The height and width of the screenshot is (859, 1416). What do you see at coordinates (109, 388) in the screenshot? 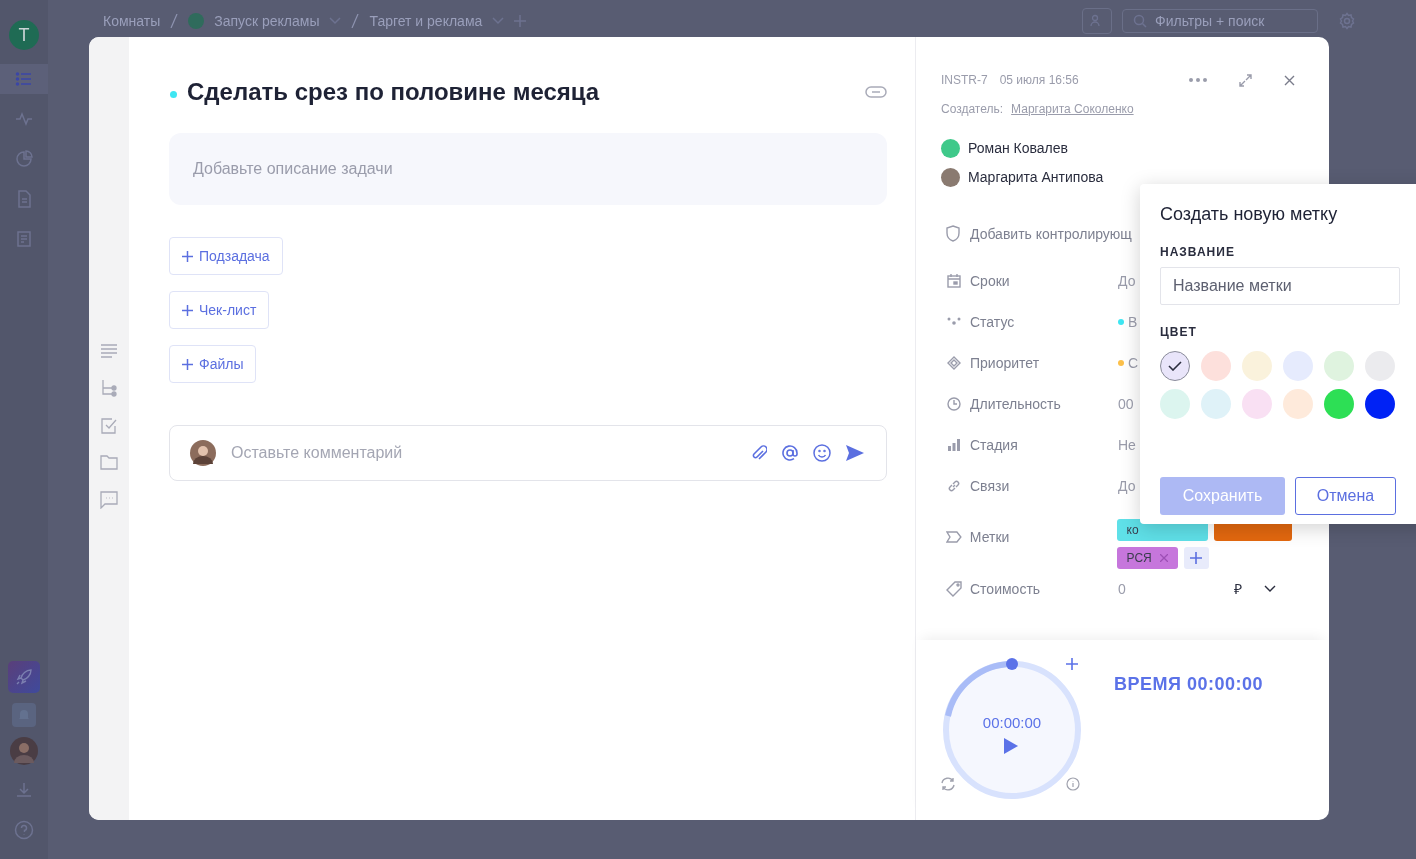
I see `hierarchy-icon` at bounding box center [109, 388].